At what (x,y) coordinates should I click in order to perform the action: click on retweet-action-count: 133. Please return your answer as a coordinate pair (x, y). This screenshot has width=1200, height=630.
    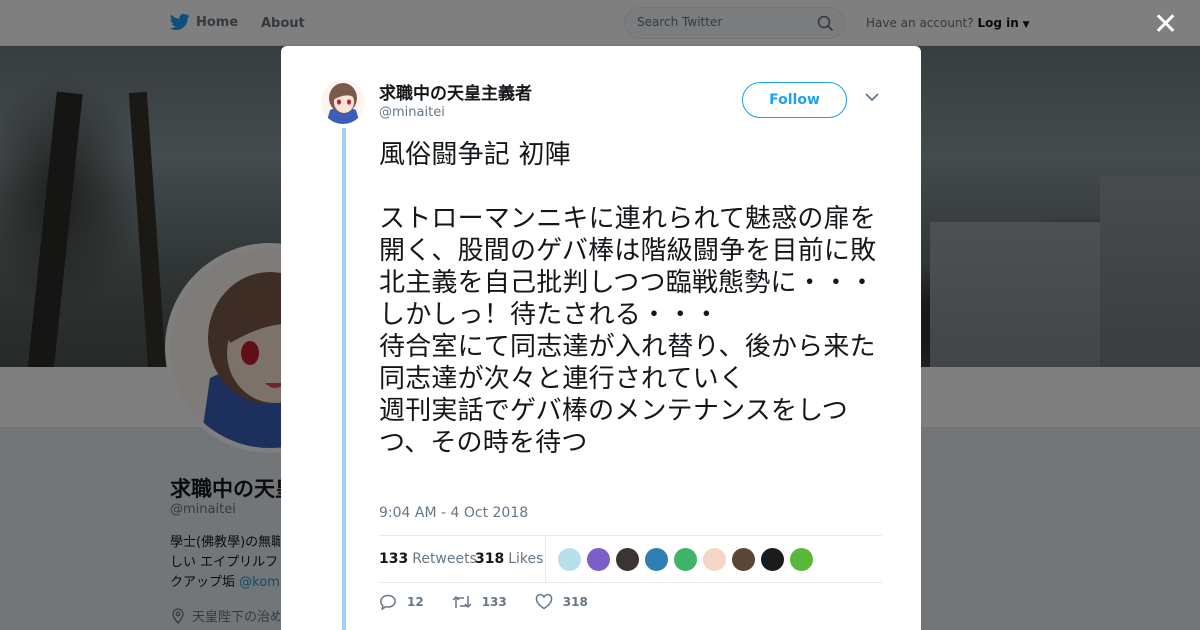
    Looking at the image, I should click on (494, 602).